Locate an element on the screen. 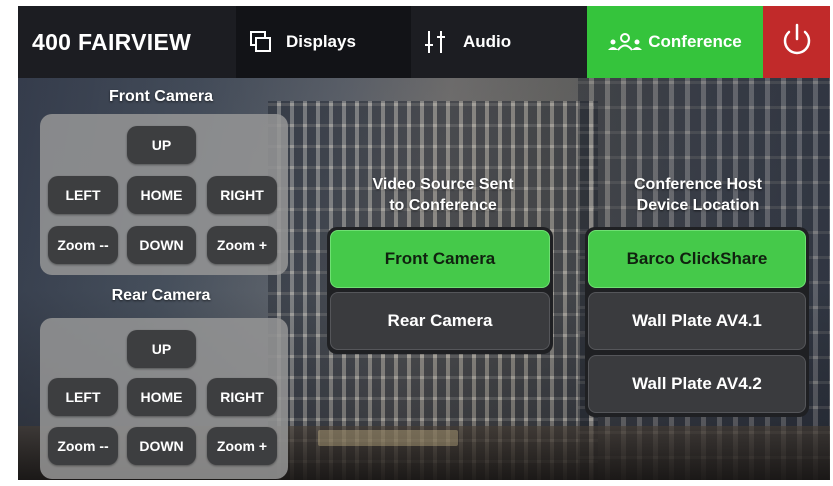 This screenshot has height=486, width=833. host-wall-plate-av41-button: Wall Plate AV4.1 is located at coordinates (697, 321).